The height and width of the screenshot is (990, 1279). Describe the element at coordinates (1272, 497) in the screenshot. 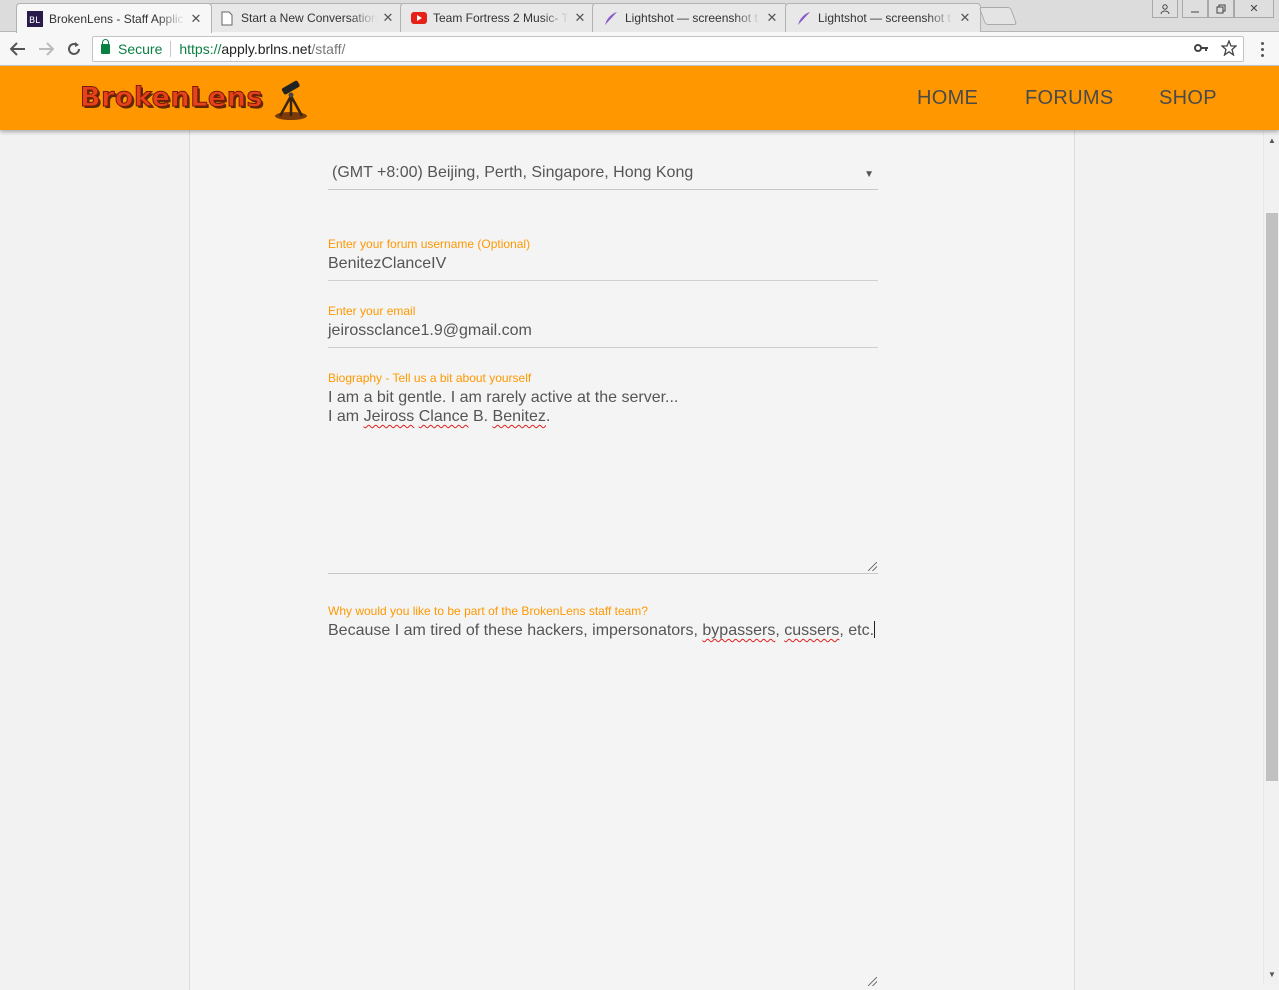

I see `scroll-thumb` at that location.